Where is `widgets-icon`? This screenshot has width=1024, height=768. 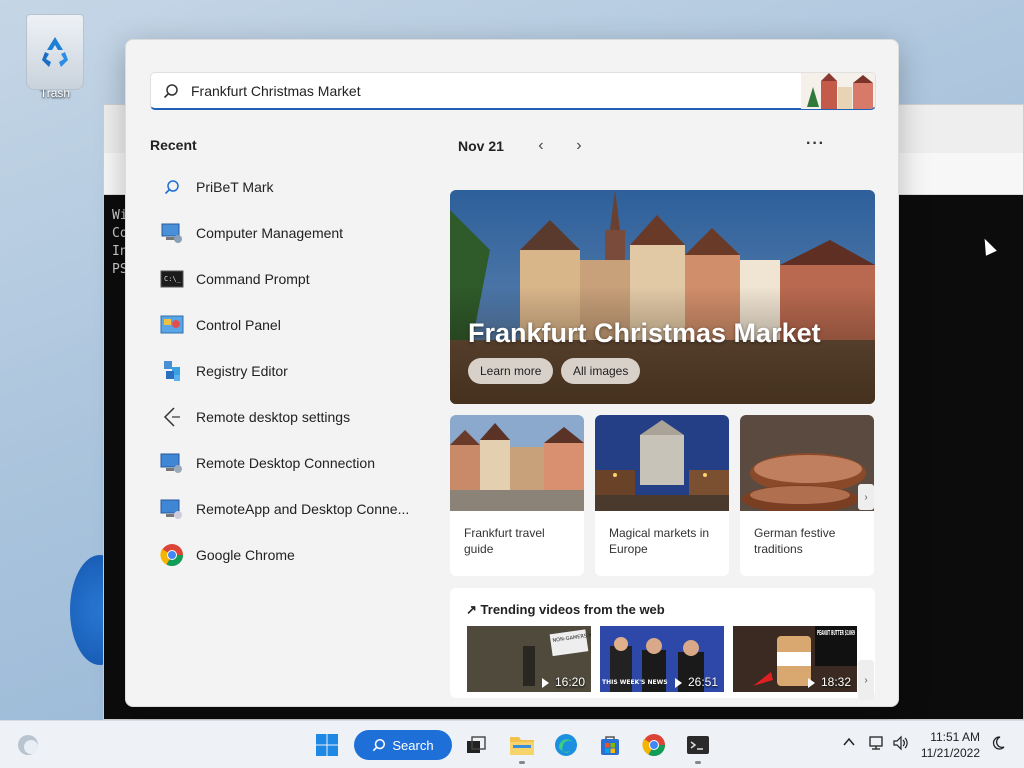 widgets-icon is located at coordinates (28, 745).